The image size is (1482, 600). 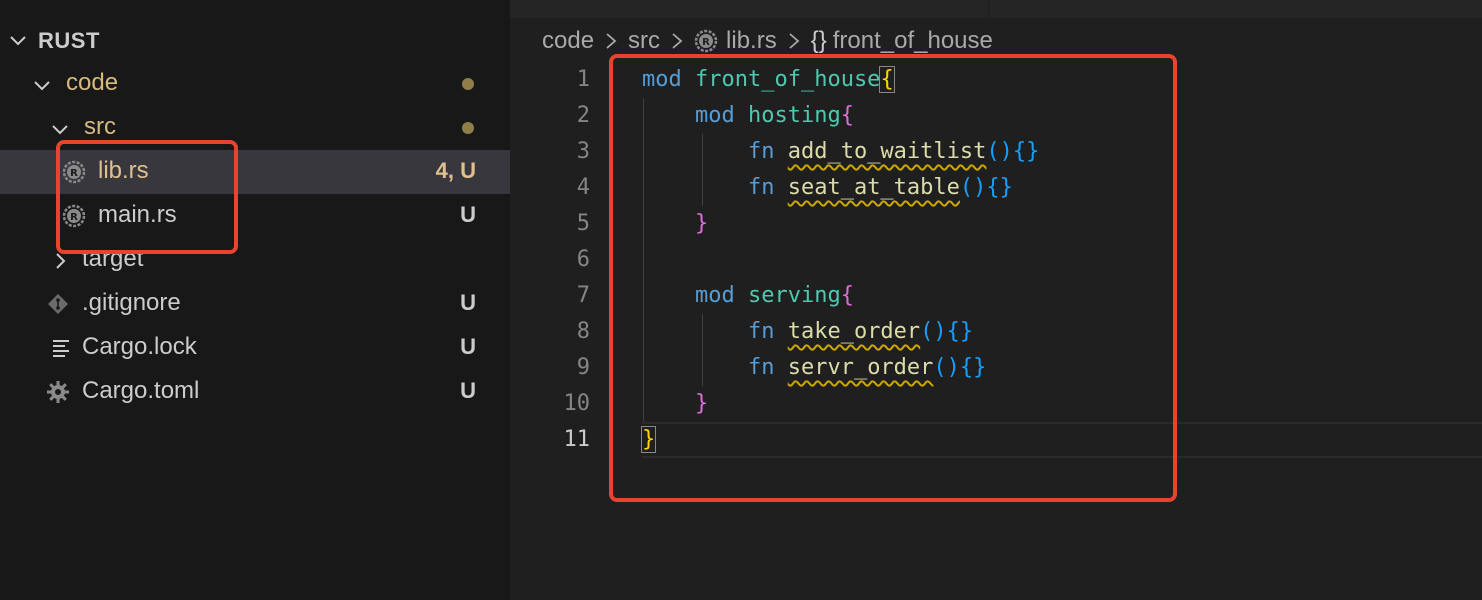 What do you see at coordinates (131, 302) in the screenshot?
I see `tree-item-label: .gitignore` at bounding box center [131, 302].